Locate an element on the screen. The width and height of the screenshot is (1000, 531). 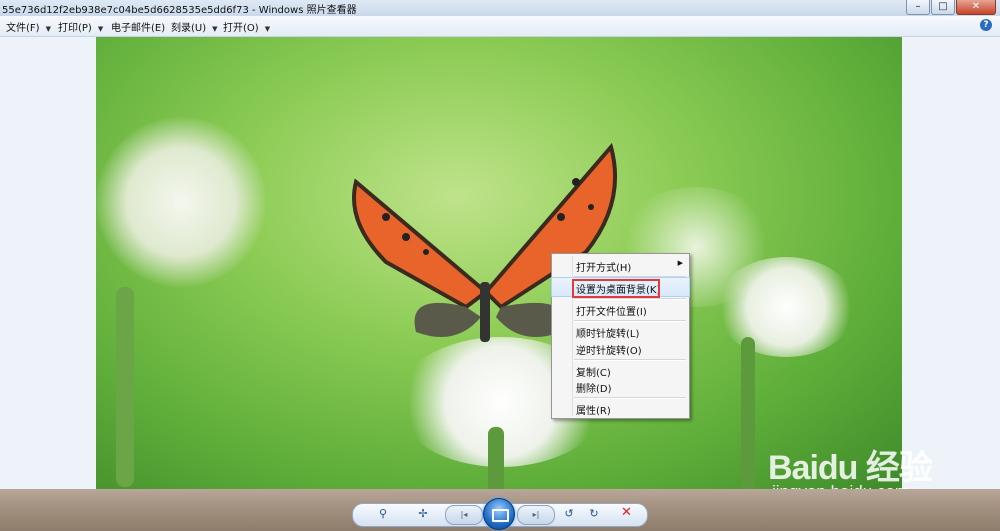
highlight-annotation is located at coordinates (616, 288).